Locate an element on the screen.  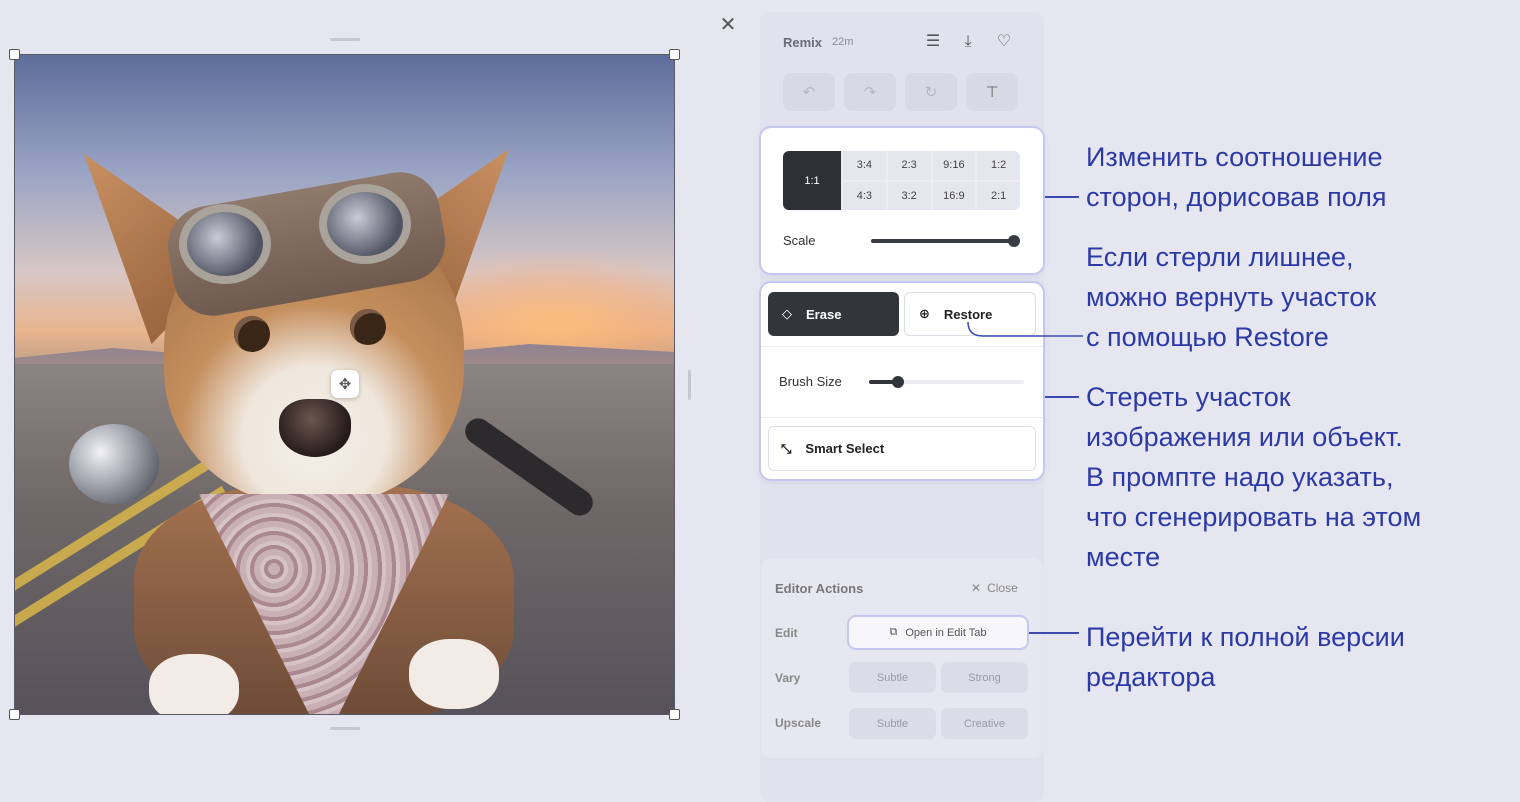
open-in-edit-tab-button: ⧉ Open in Edit Tab is located at coordinates (938, 632).